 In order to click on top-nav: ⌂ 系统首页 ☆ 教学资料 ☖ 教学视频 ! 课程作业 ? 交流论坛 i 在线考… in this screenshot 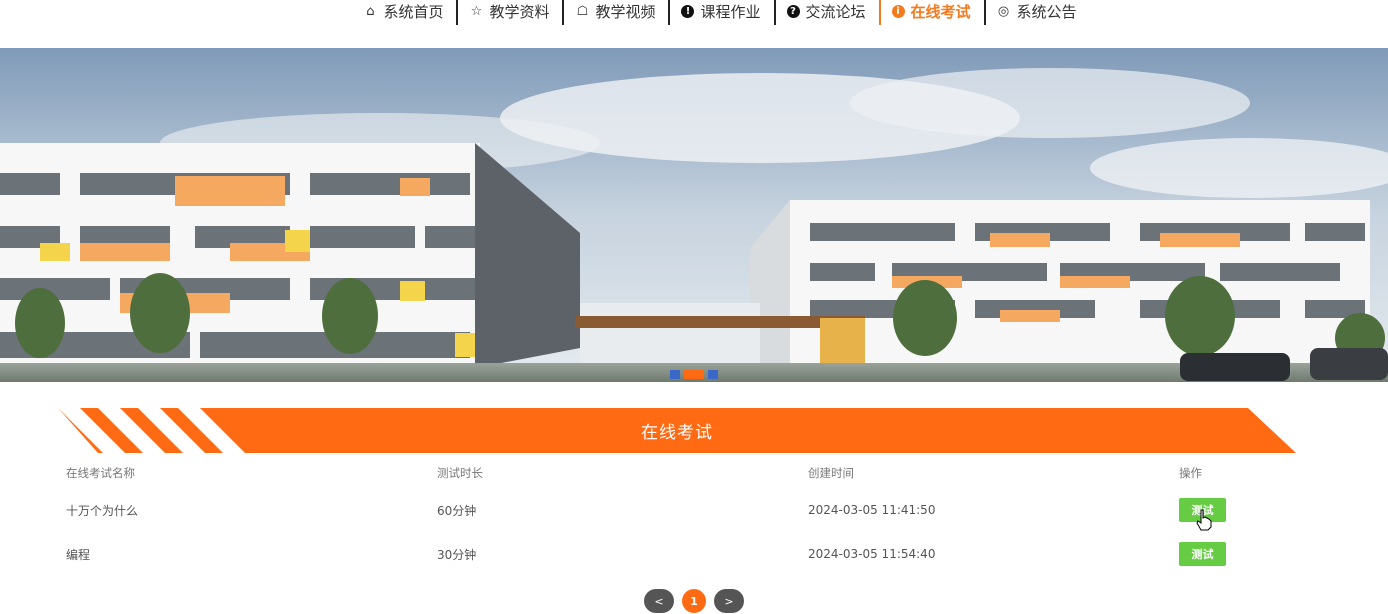, I will do `click(694, 24)`.